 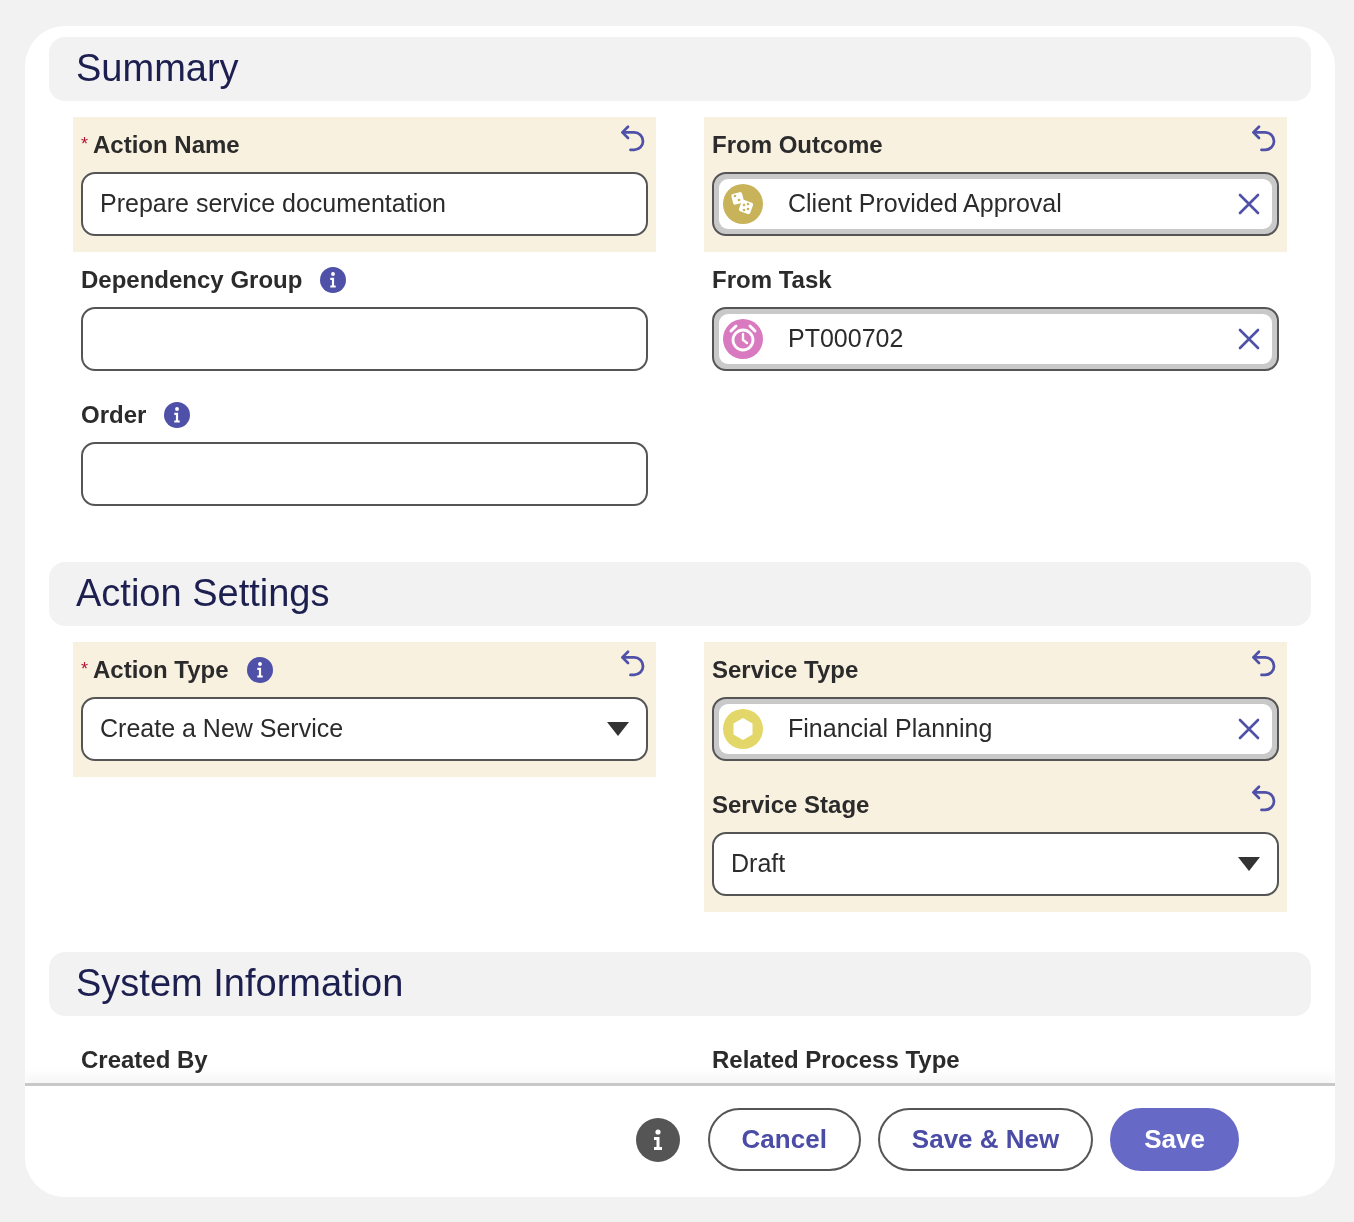 What do you see at coordinates (192, 280) in the screenshot?
I see `field-label: Dependency Group` at bounding box center [192, 280].